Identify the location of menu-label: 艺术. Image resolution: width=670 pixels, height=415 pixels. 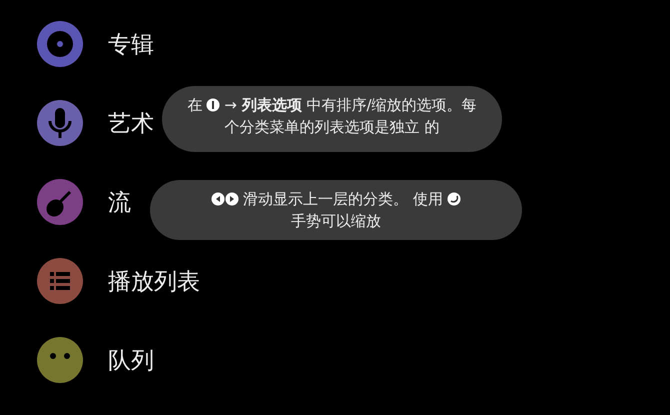
(131, 123).